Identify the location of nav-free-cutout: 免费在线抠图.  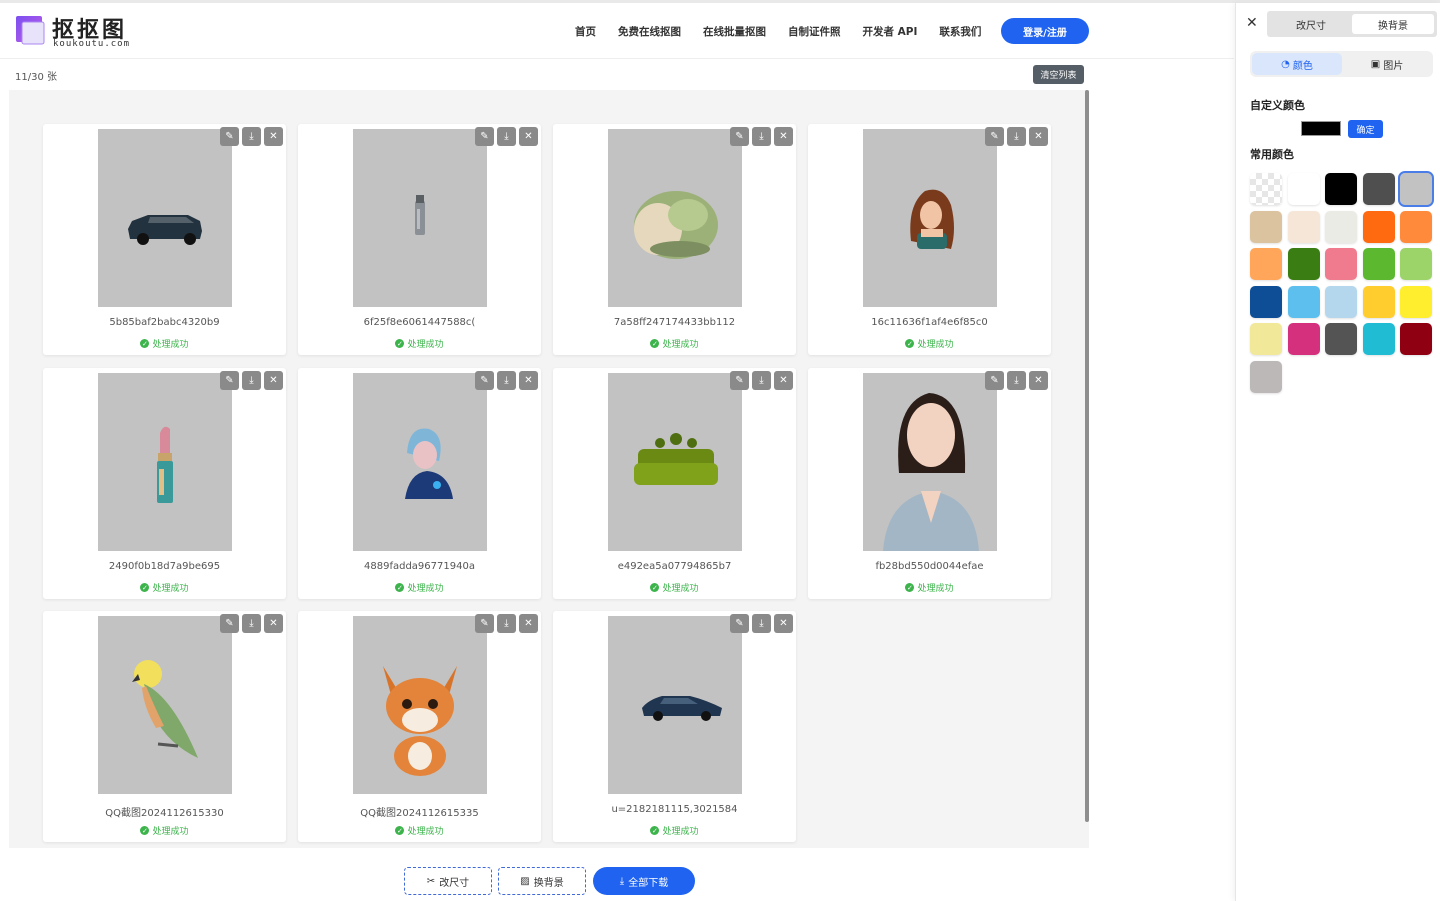
(649, 31).